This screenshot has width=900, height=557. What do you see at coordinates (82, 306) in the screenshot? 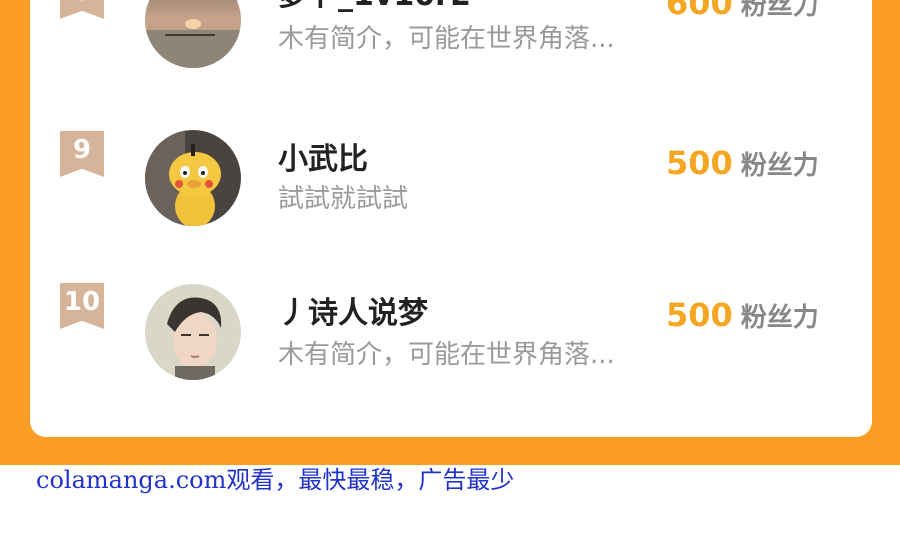
I see `rank-badge: 10` at bounding box center [82, 306].